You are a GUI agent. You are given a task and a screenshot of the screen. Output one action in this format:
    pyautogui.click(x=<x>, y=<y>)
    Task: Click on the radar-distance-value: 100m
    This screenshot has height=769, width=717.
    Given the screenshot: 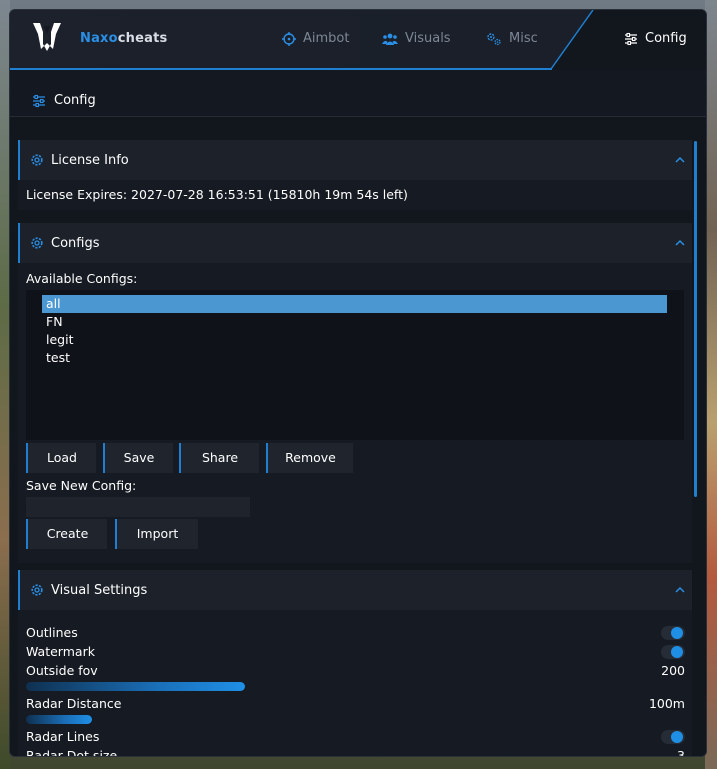 What is the action you would take?
    pyautogui.click(x=666, y=703)
    